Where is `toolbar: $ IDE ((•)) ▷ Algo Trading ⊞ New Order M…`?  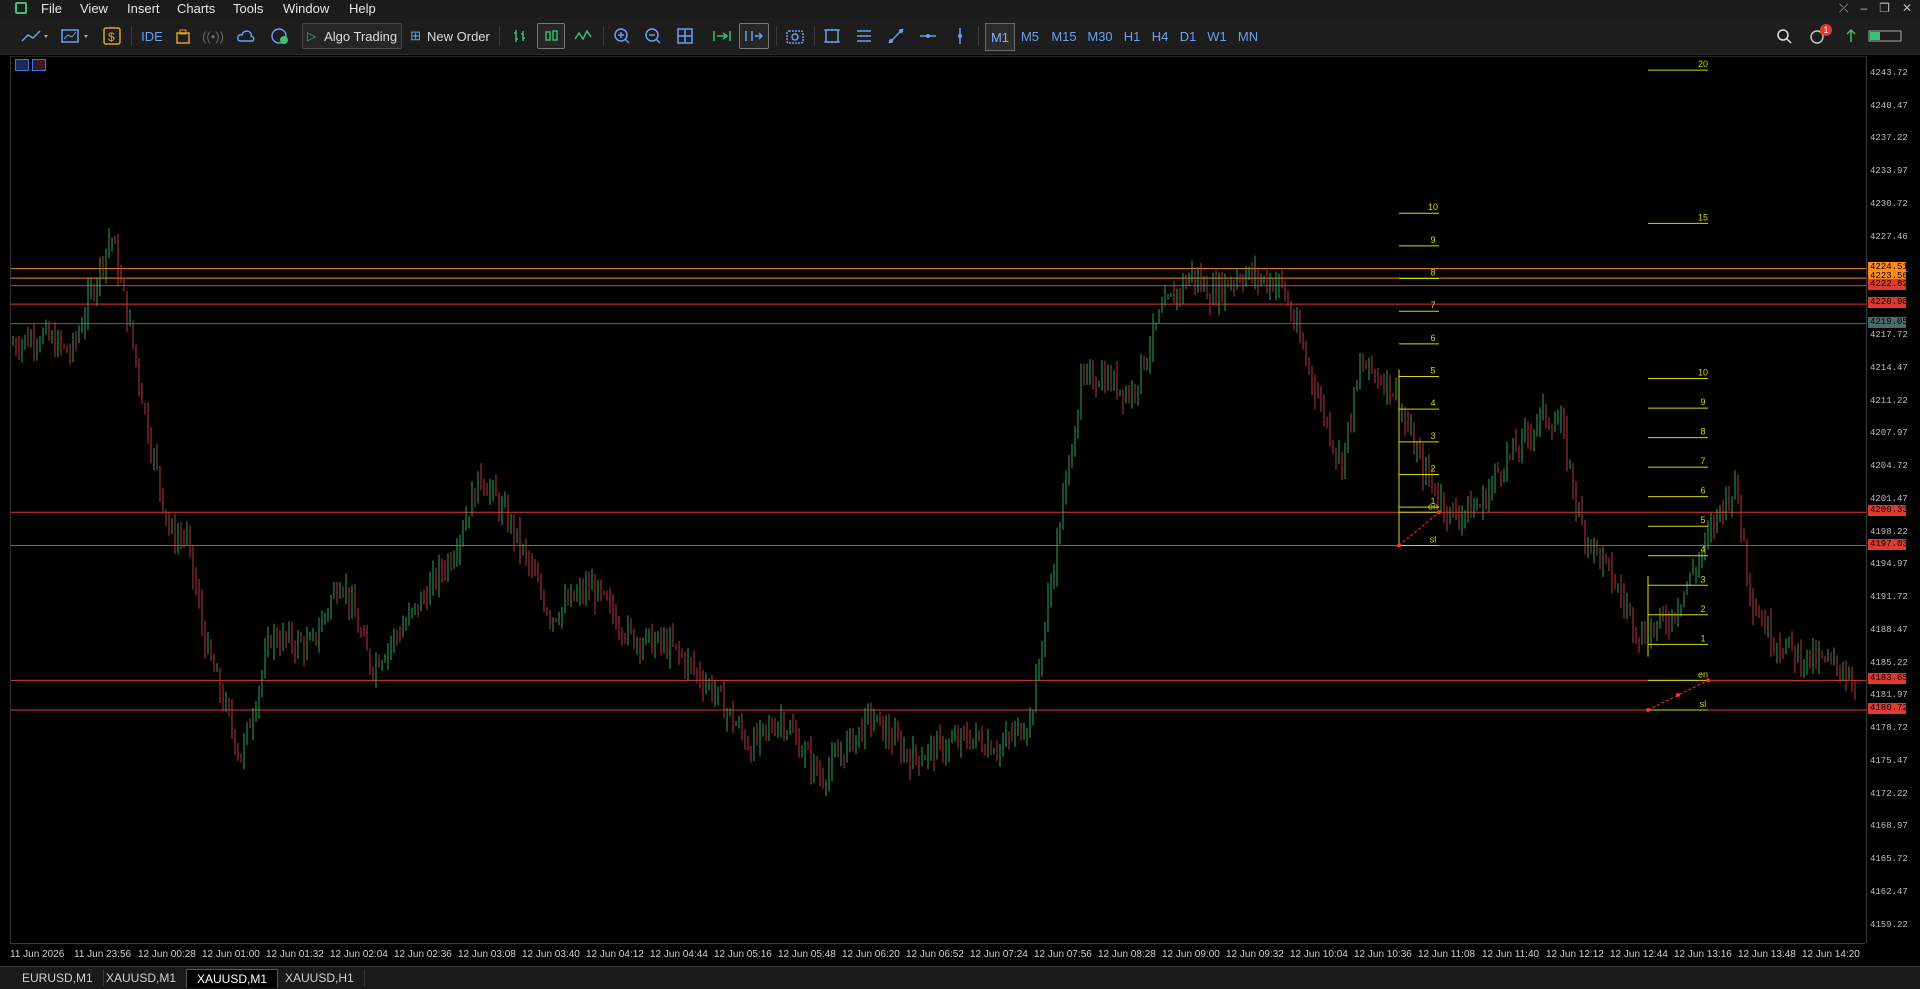
toolbar: $ IDE ((•)) ▷ Algo Trading ⊞ New Order M… is located at coordinates (960, 36).